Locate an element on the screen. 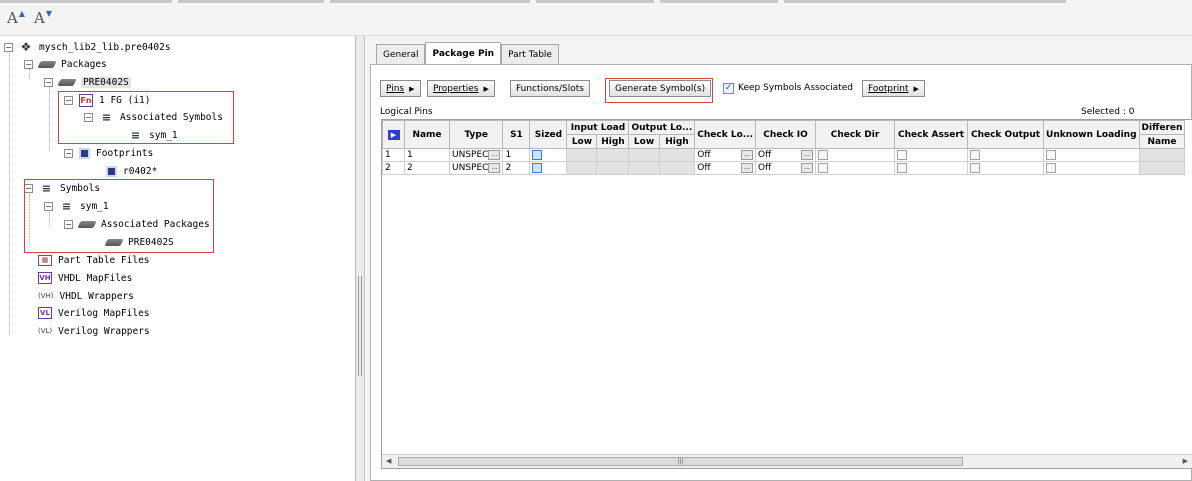 This screenshot has height=481, width=1192. col-check-io: Check IO is located at coordinates (786, 134).